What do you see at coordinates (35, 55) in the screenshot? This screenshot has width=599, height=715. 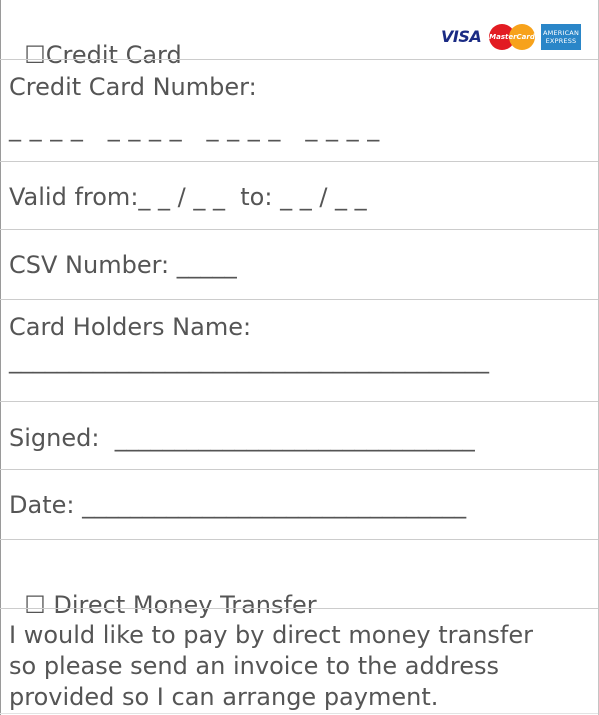 I see `credit-card-checkbox: ☐` at bounding box center [35, 55].